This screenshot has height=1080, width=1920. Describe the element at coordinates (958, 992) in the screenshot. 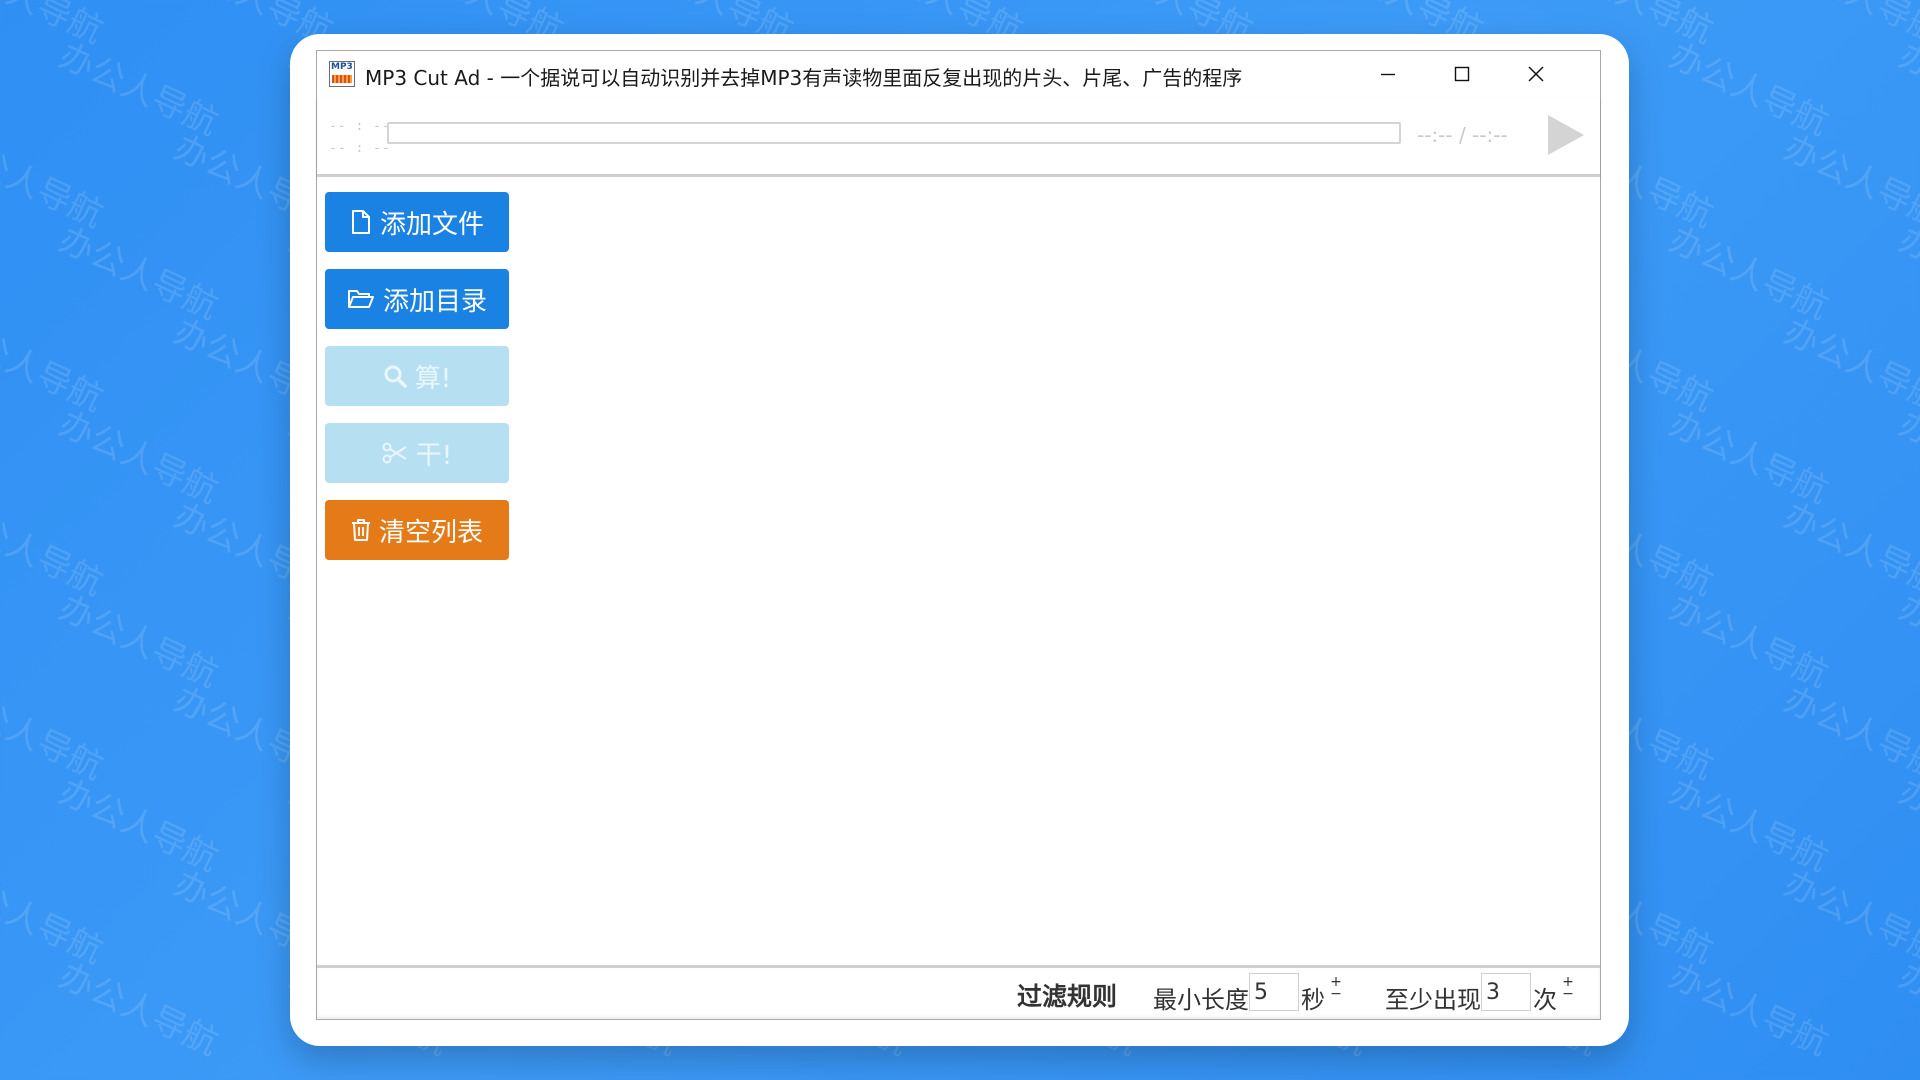

I see `filter-bar: 过滤规则 最小长度 秒 +− 至少出现 次 +−` at that location.